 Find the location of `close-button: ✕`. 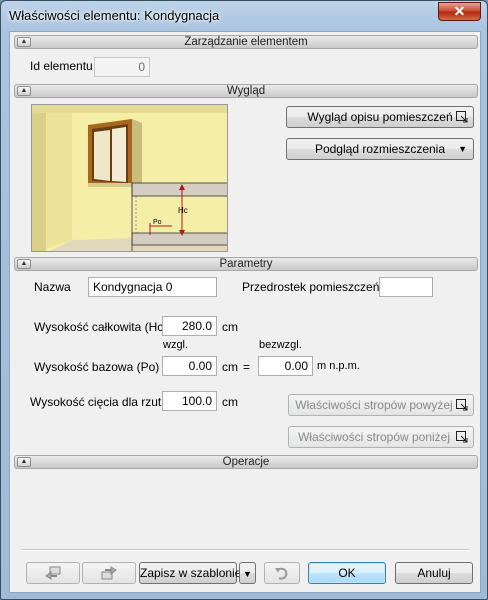

close-button: ✕ is located at coordinates (459, 11).